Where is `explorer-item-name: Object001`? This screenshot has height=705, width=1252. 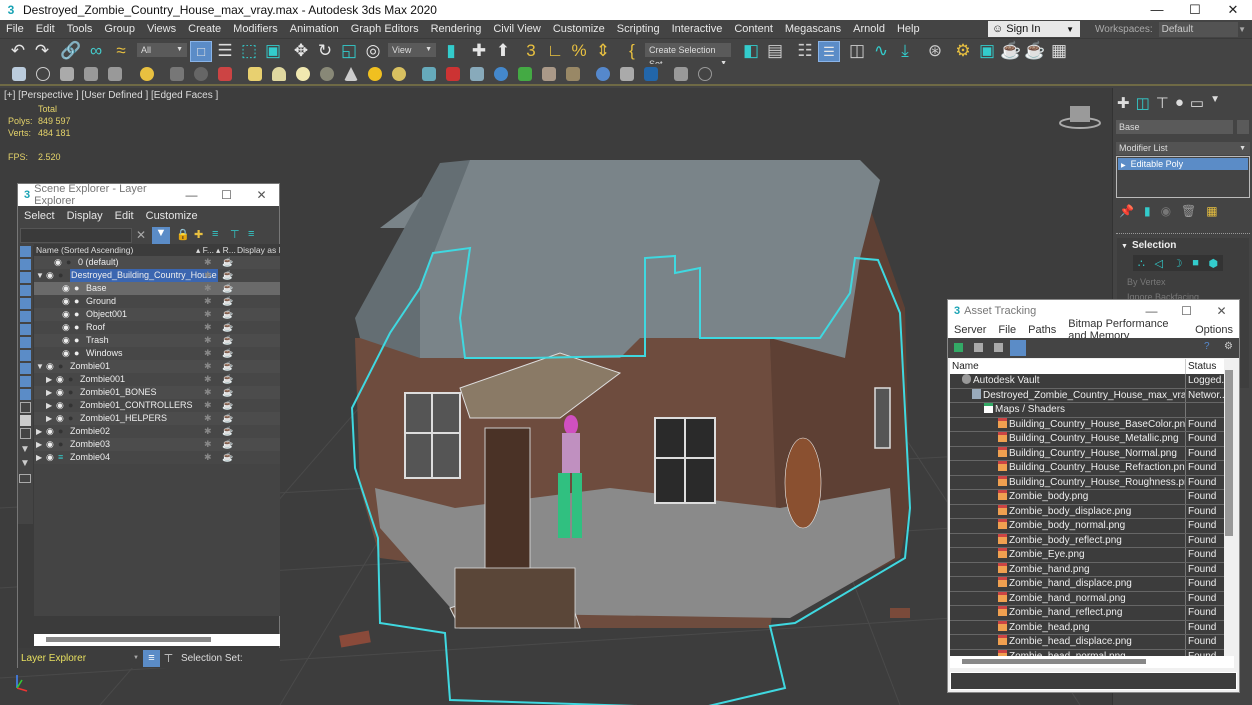
explorer-item-name: Object001 is located at coordinates (106, 314).